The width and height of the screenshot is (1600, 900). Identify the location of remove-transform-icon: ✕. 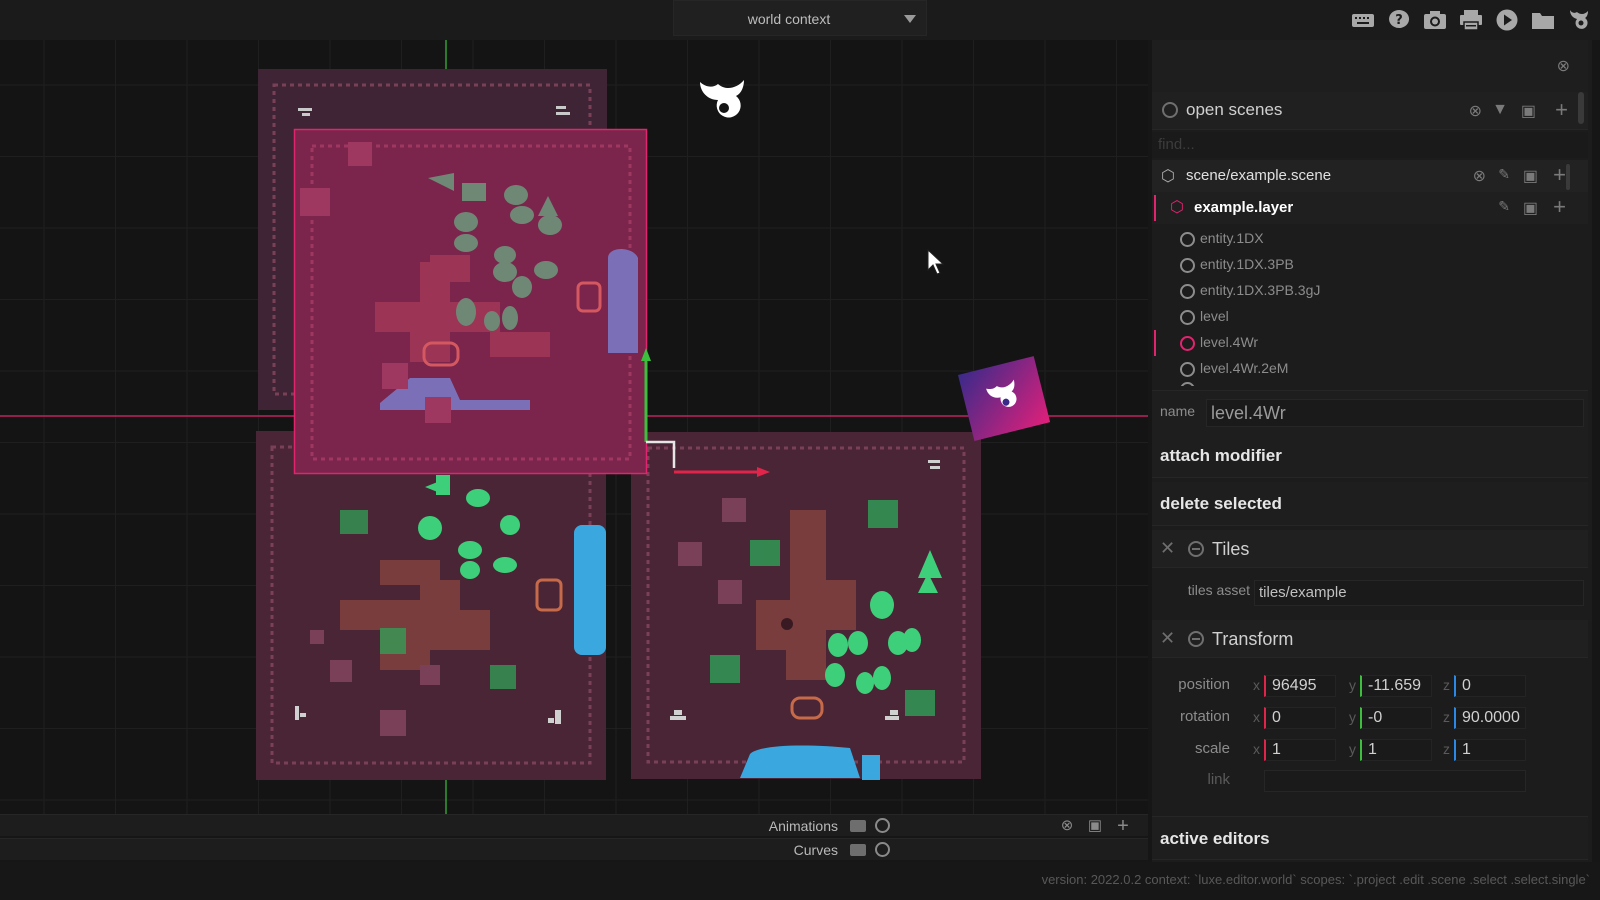
(1167, 638).